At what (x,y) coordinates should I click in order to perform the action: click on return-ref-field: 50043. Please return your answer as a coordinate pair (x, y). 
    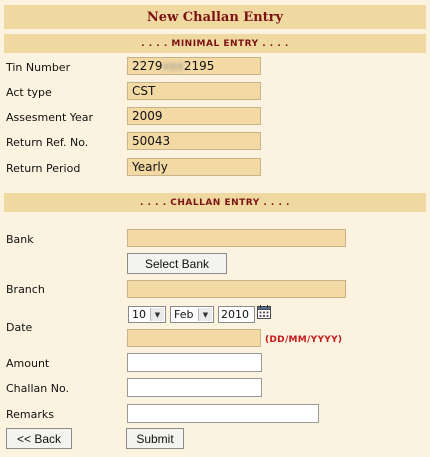
    Looking at the image, I should click on (194, 141).